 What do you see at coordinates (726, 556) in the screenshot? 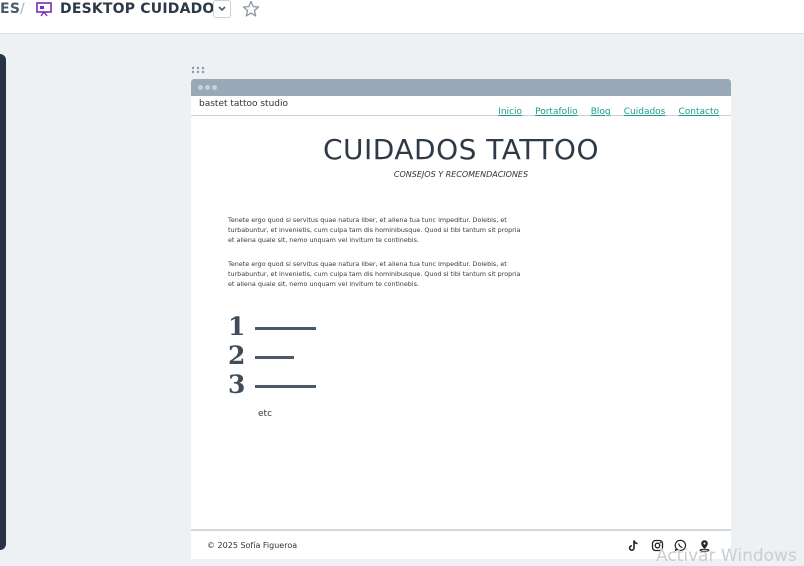
I see `os-activation-watermark: Activar Windows` at bounding box center [726, 556].